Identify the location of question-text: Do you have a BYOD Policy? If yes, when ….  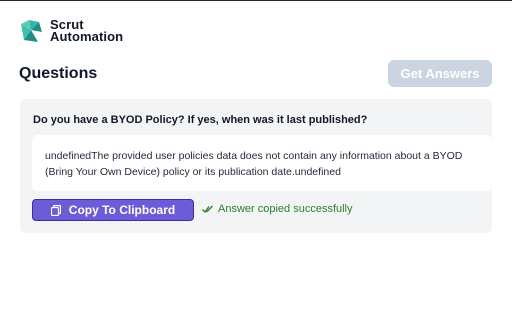
(200, 120).